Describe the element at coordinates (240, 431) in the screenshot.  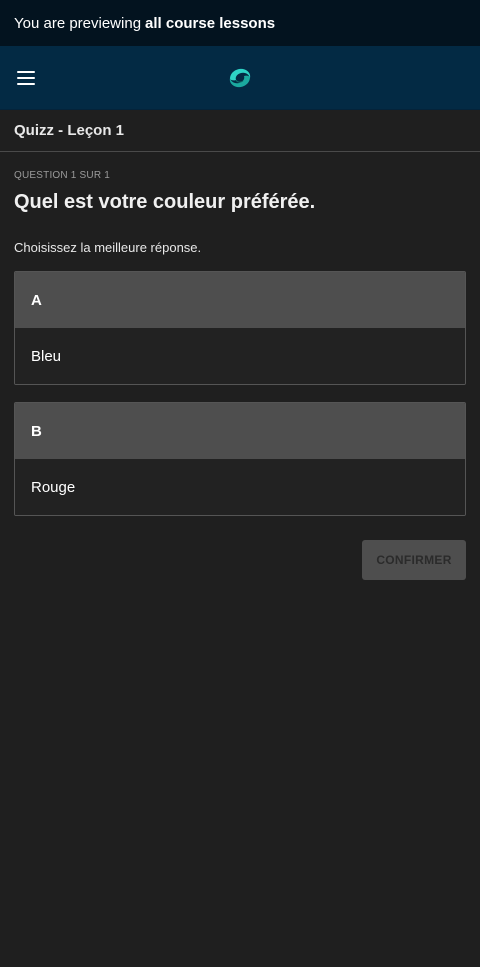
I see `answer-choice-letter: B` at that location.